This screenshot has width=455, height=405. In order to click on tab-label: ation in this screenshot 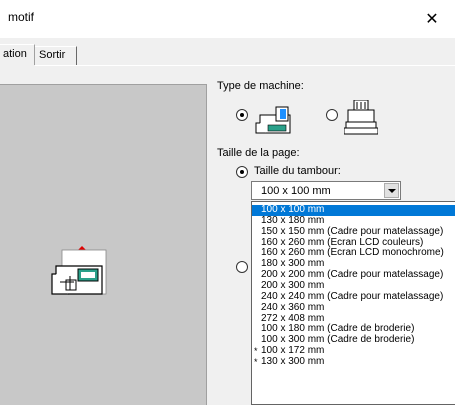, I will do `click(15, 54)`.